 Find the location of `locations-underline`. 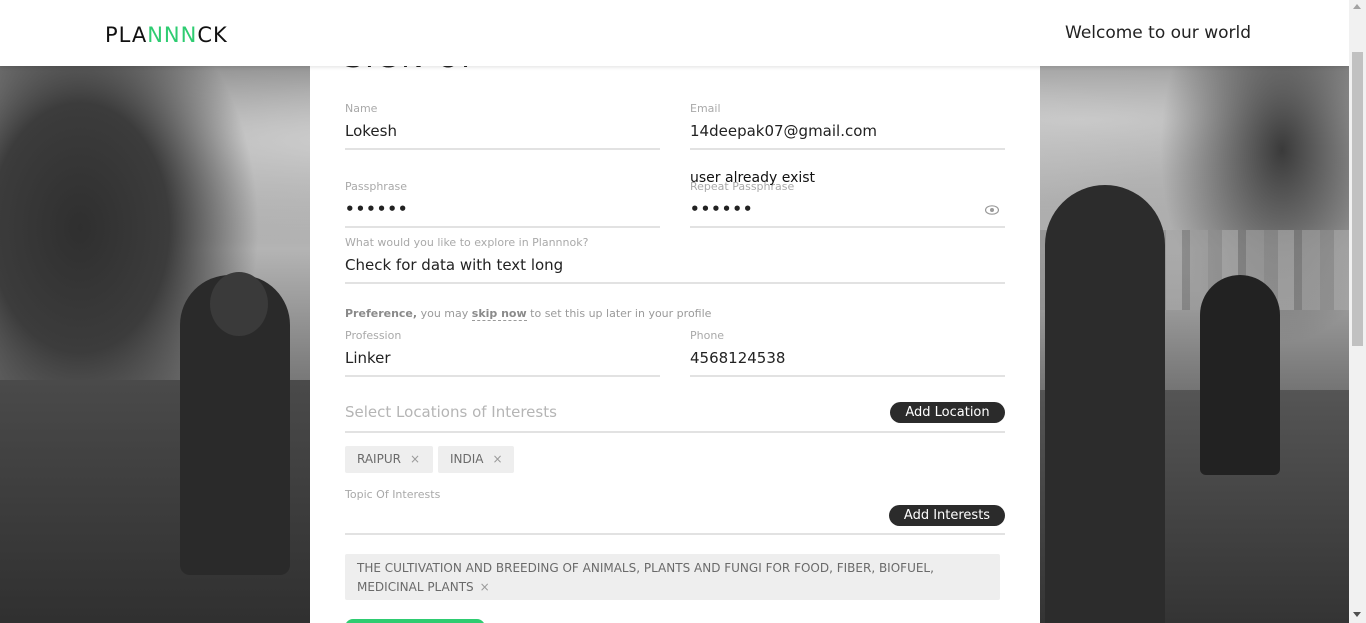

locations-underline is located at coordinates (675, 432).